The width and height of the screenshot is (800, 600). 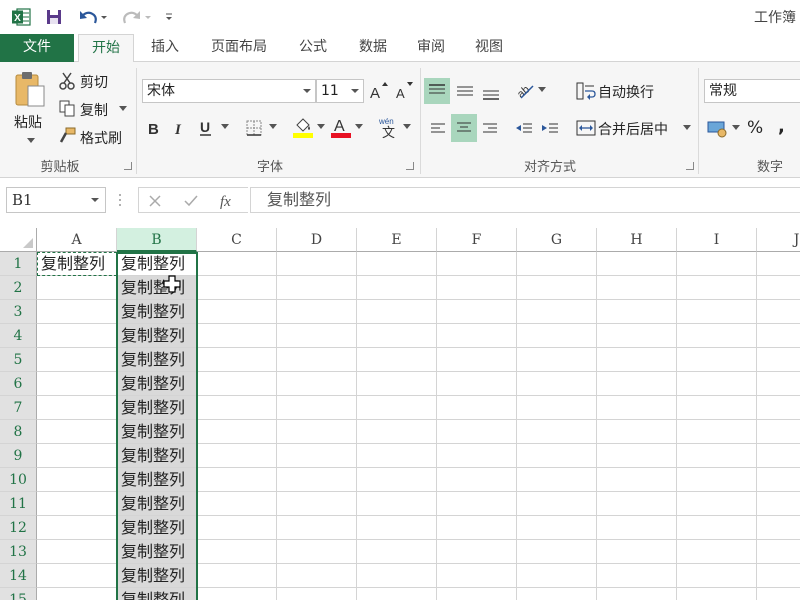 I want to click on cell-b15: 复制整列, so click(x=157, y=594).